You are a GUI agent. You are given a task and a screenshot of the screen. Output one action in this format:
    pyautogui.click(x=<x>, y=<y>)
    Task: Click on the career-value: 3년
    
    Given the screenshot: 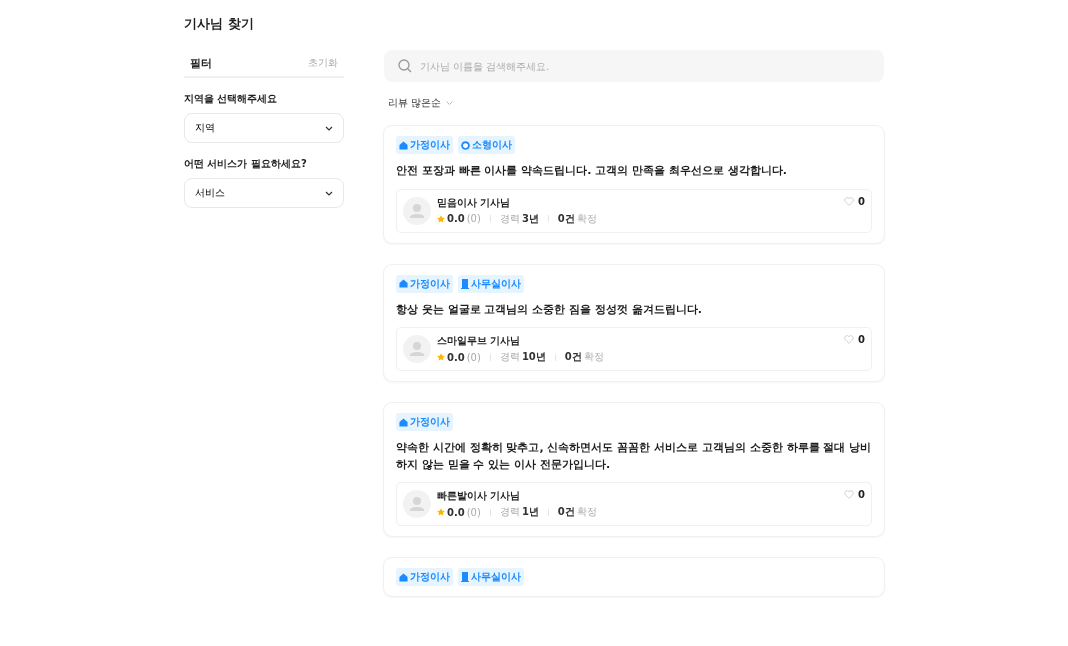 What is the action you would take?
    pyautogui.click(x=530, y=218)
    